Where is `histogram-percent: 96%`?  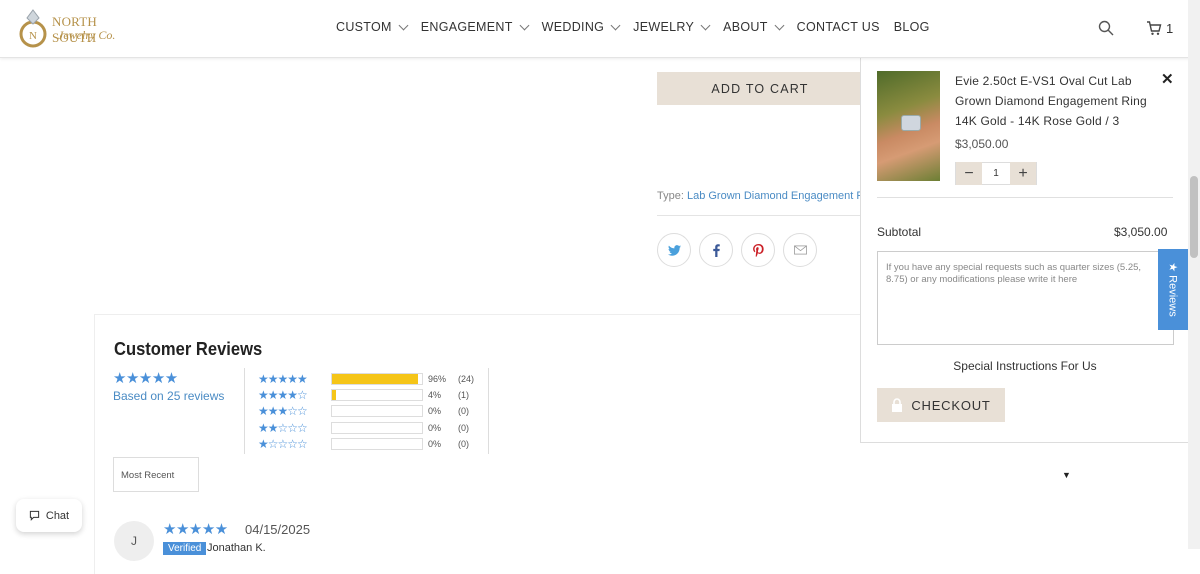 histogram-percent: 96% is located at coordinates (437, 379).